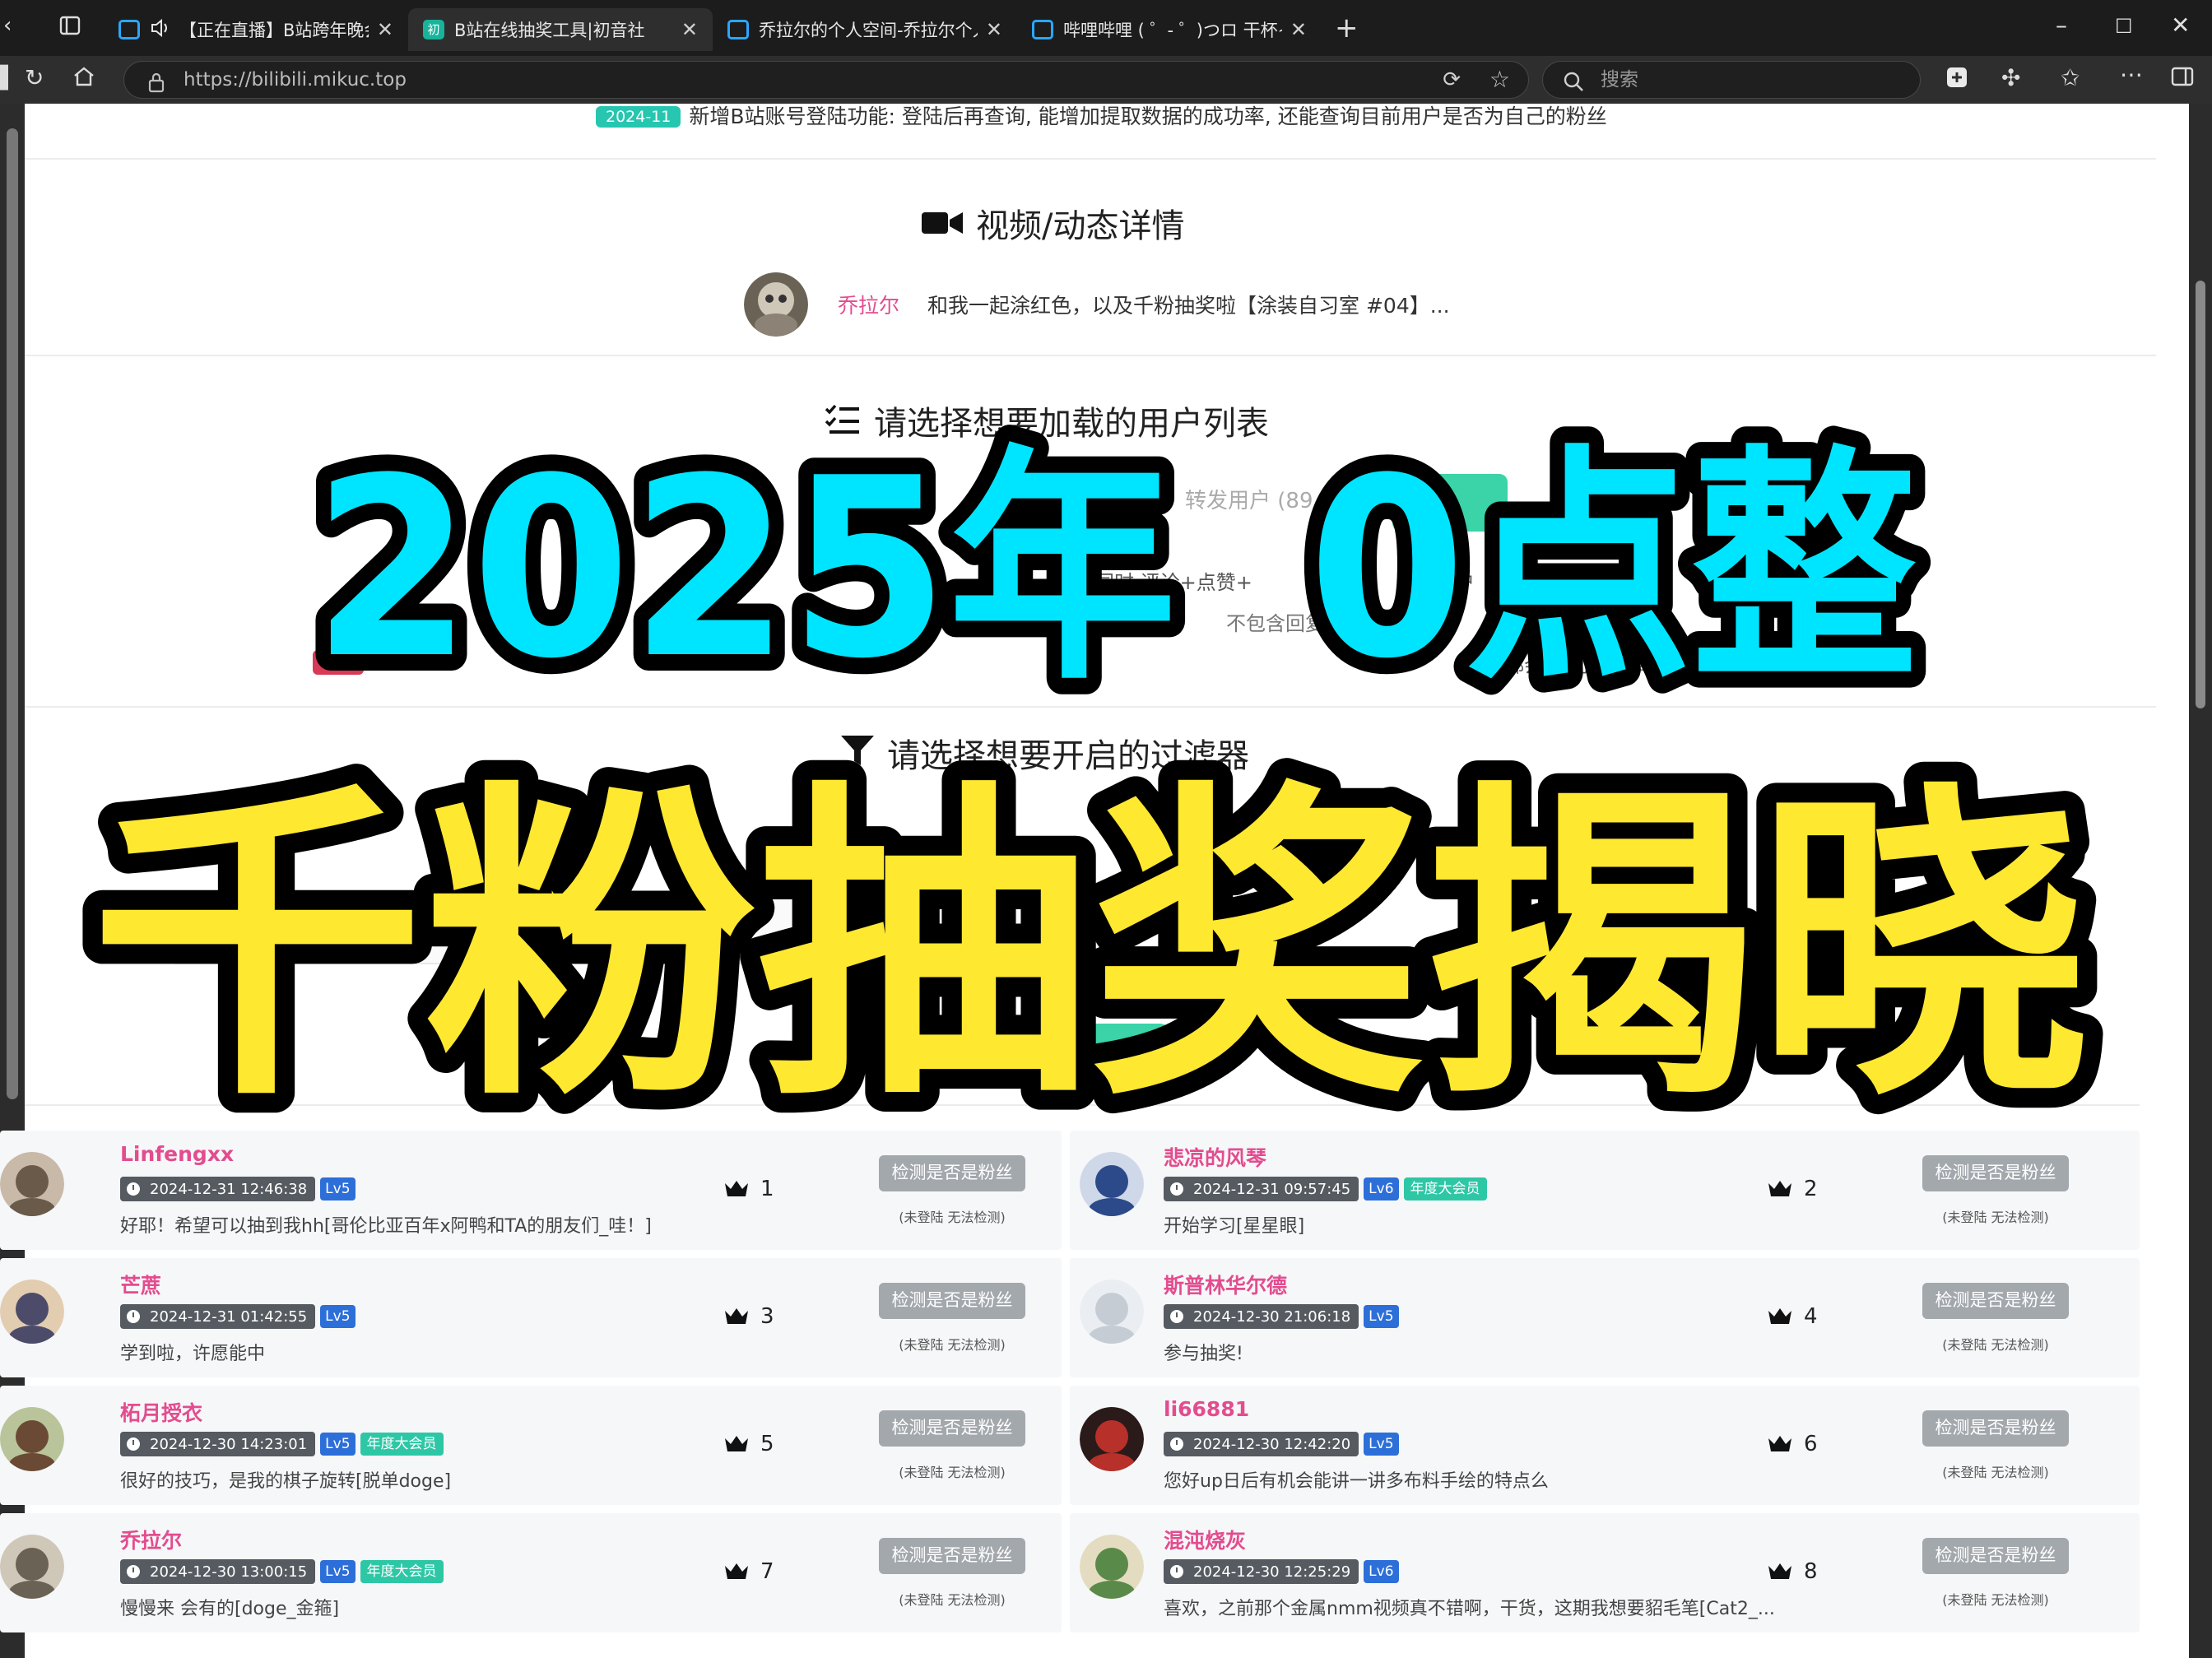 The height and width of the screenshot is (1658, 2212). What do you see at coordinates (1347, 28) in the screenshot?
I see `new-tab-icon: +` at bounding box center [1347, 28].